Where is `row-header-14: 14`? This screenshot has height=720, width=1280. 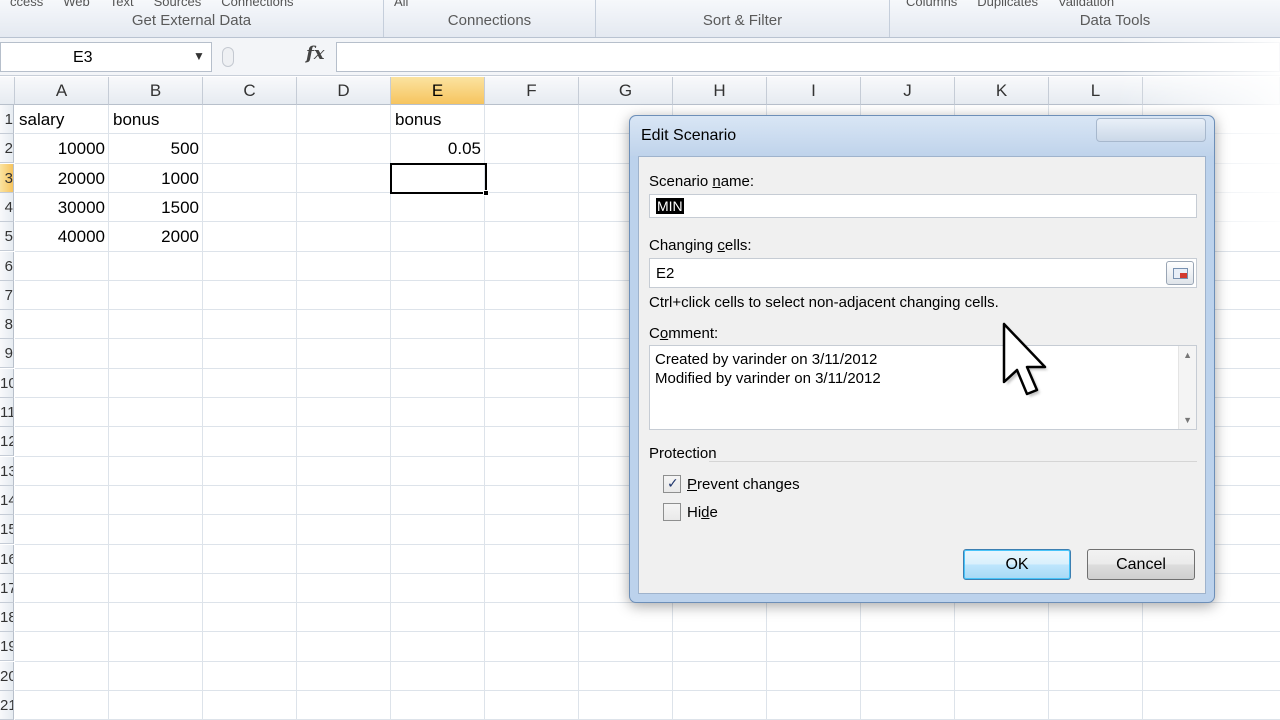 row-header-14: 14 is located at coordinates (7, 500).